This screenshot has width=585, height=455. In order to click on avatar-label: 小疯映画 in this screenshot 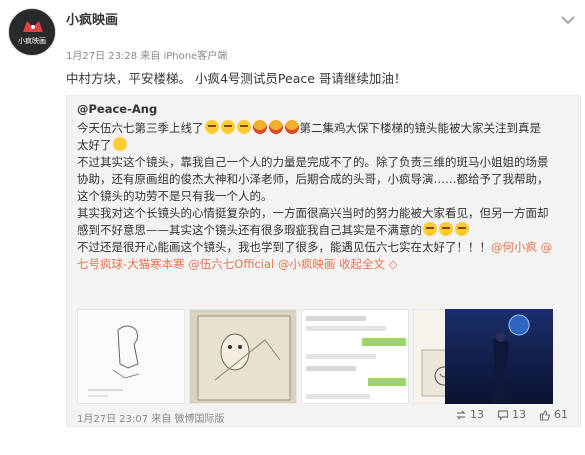, I will do `click(32, 41)`.